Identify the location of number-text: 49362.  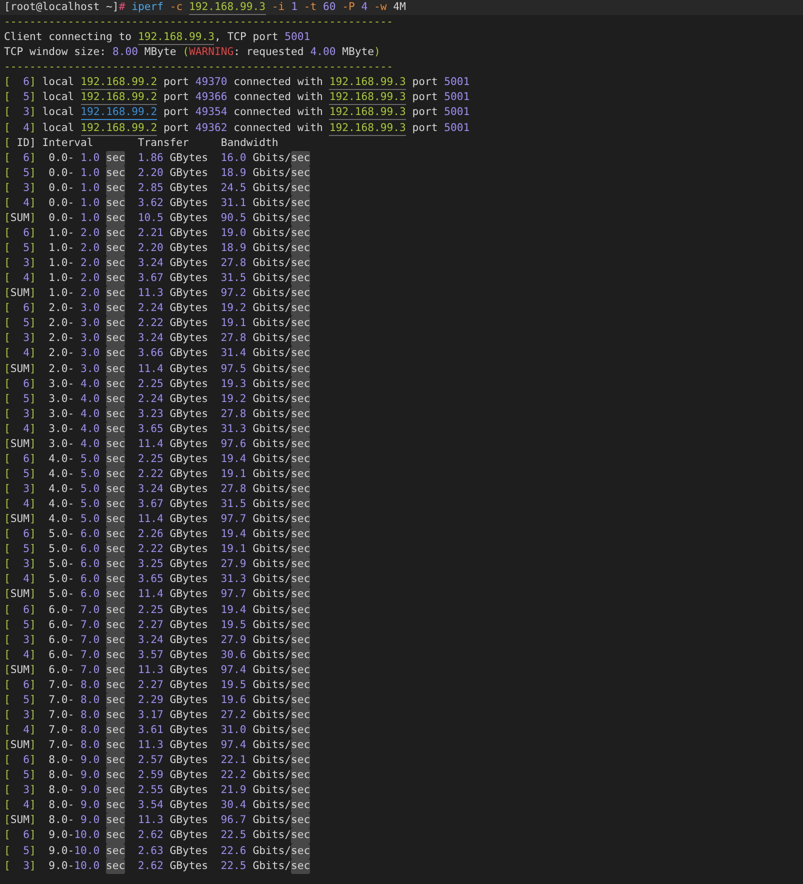
(211, 128).